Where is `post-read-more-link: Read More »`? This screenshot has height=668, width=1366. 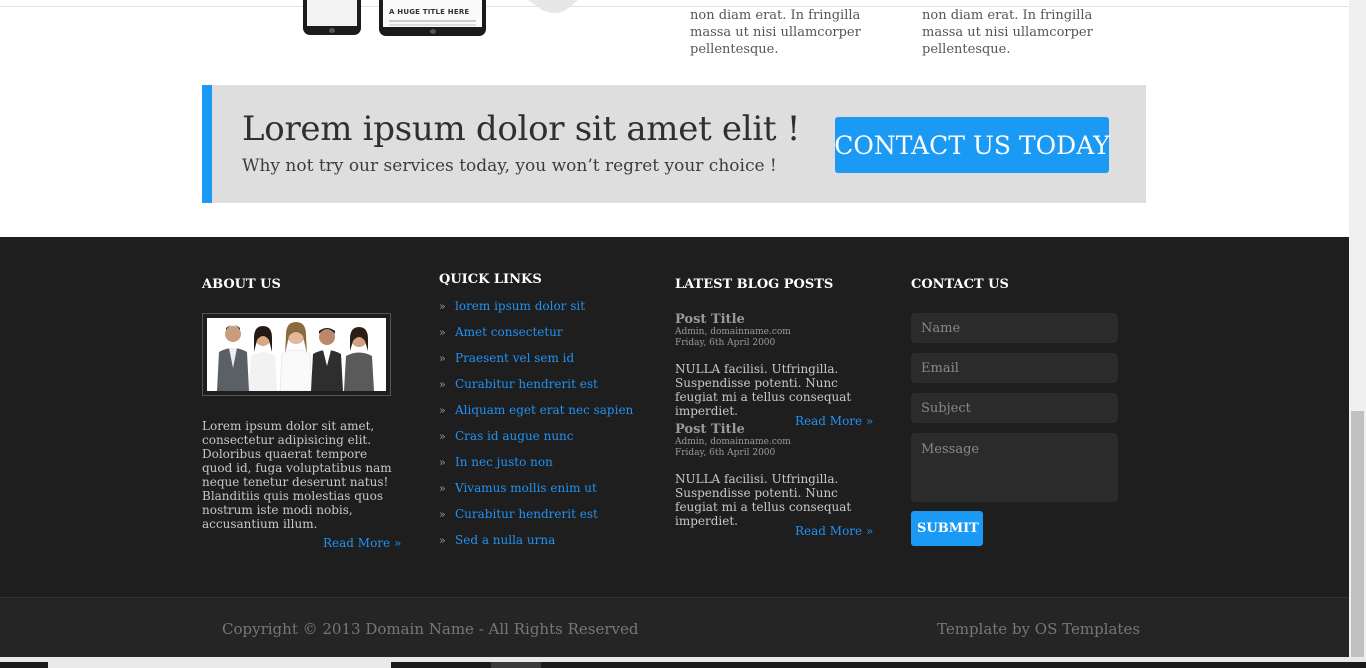
post-read-more-link: Read More » is located at coordinates (834, 531).